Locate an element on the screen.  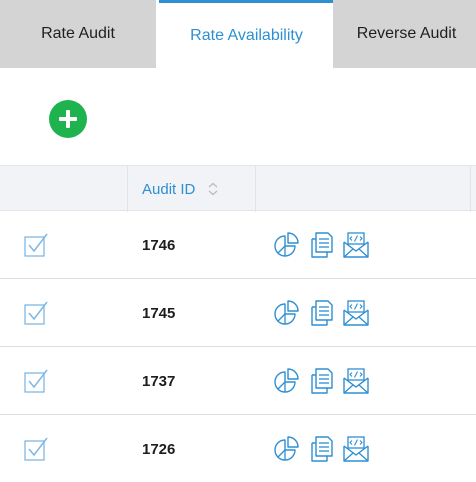
plus-icon is located at coordinates (68, 119).